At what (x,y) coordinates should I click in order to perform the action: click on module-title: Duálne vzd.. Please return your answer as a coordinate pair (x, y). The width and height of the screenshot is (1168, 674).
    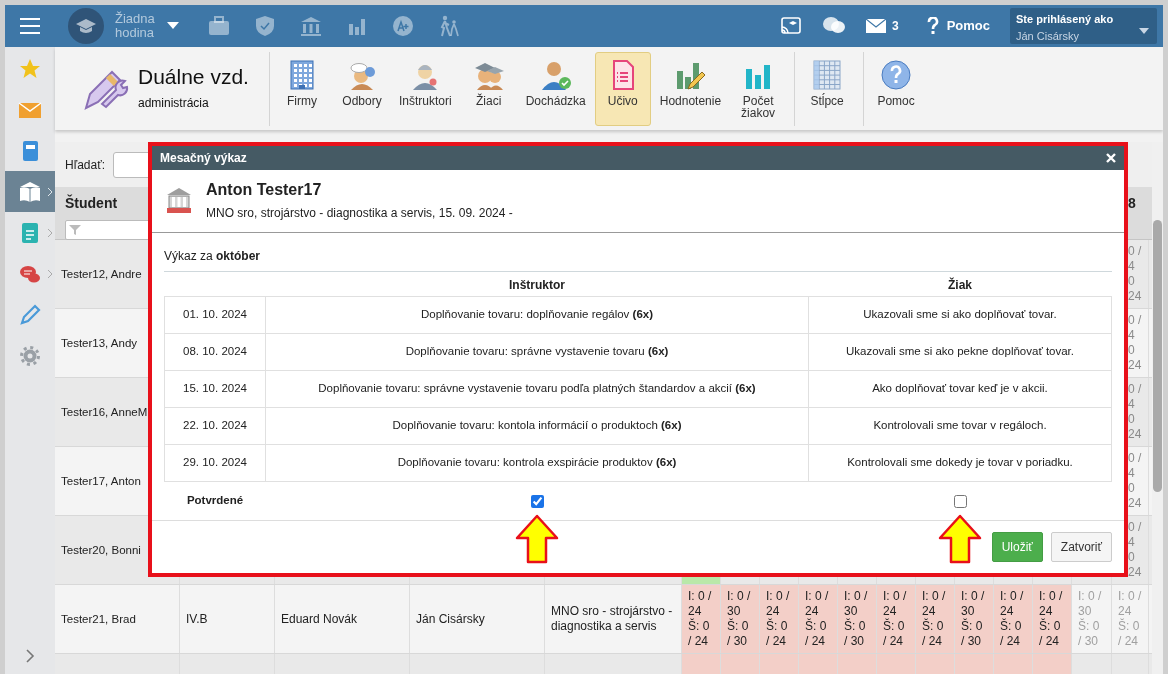
    Looking at the image, I should click on (193, 76).